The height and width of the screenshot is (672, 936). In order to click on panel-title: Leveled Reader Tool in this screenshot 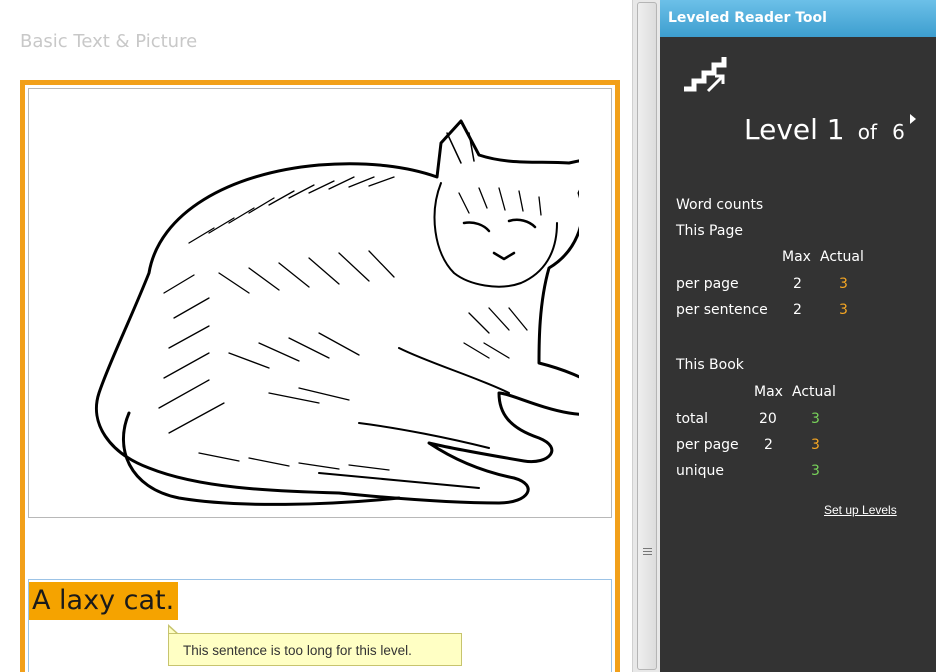, I will do `click(747, 18)`.